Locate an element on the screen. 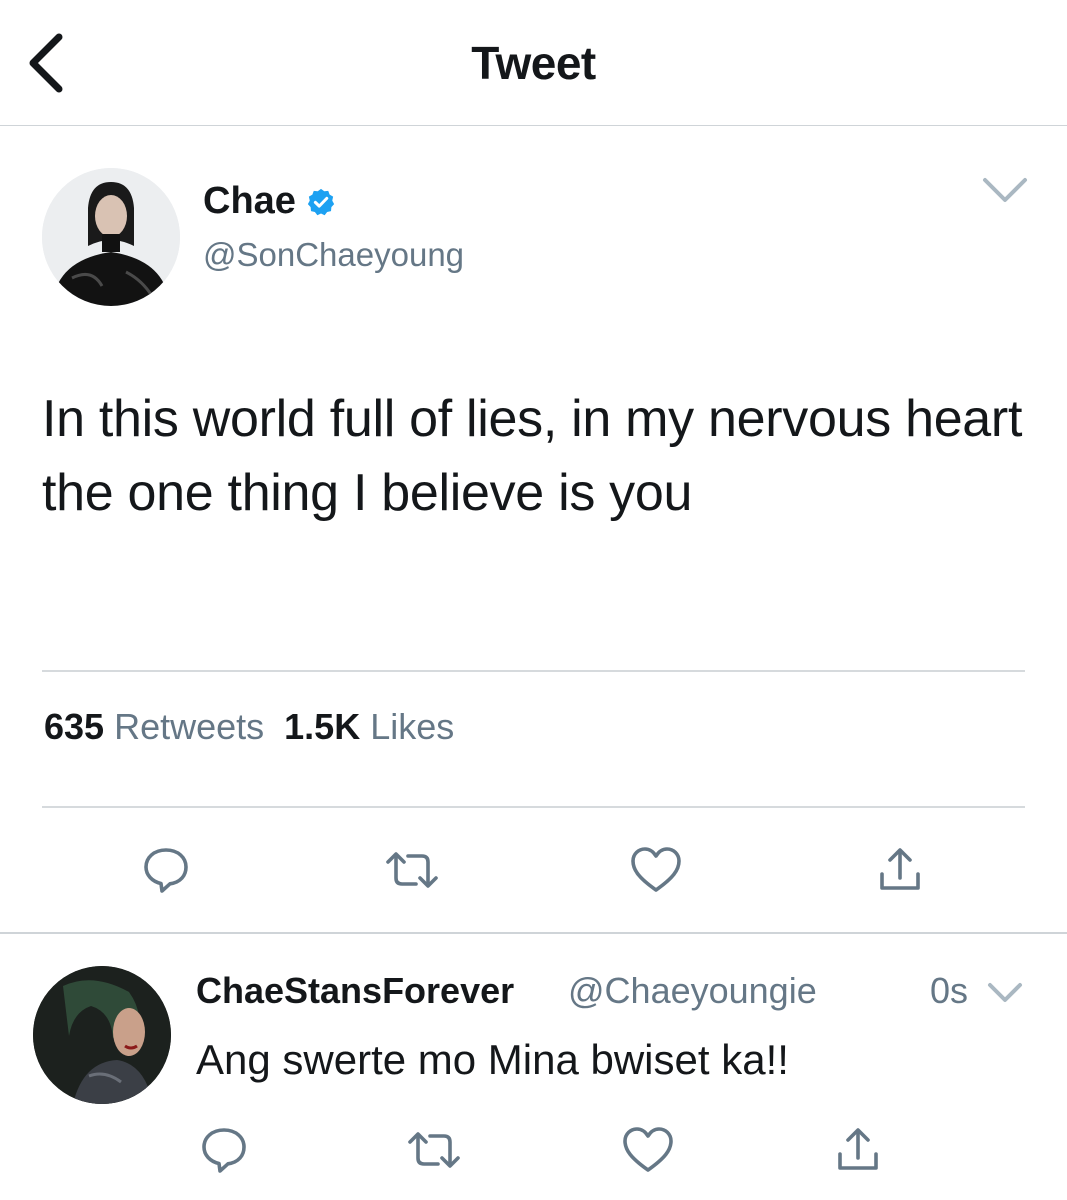  reply-author-avatar is located at coordinates (102, 1035).